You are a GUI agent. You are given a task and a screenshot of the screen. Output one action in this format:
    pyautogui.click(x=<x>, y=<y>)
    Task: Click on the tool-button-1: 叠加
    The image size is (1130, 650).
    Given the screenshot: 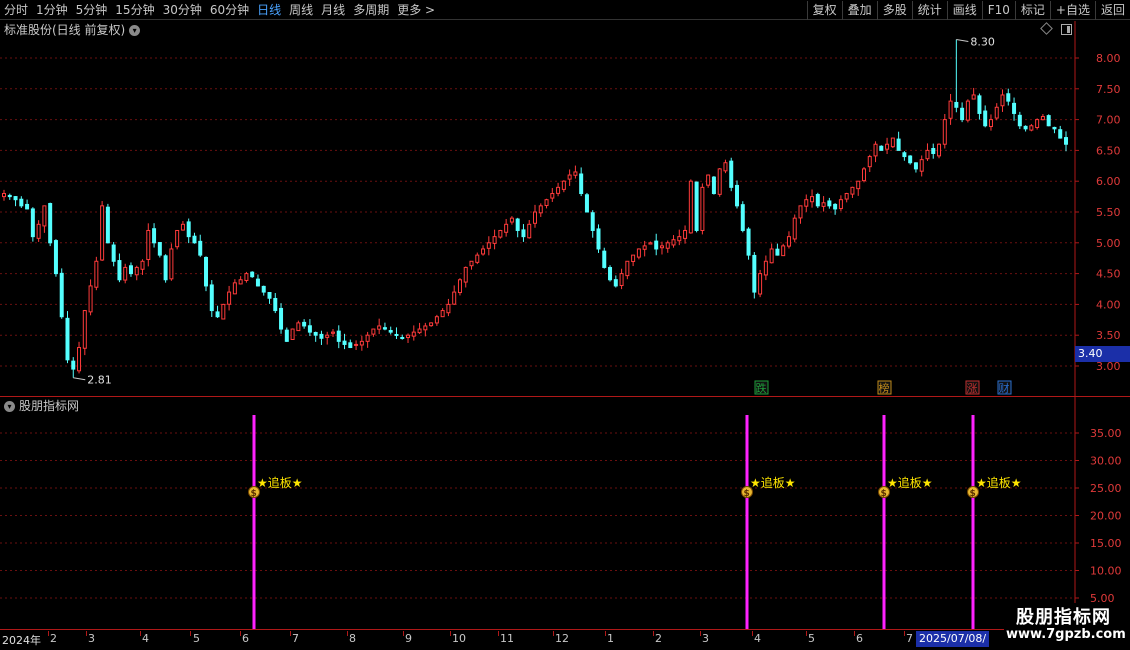 What is the action you would take?
    pyautogui.click(x=859, y=10)
    